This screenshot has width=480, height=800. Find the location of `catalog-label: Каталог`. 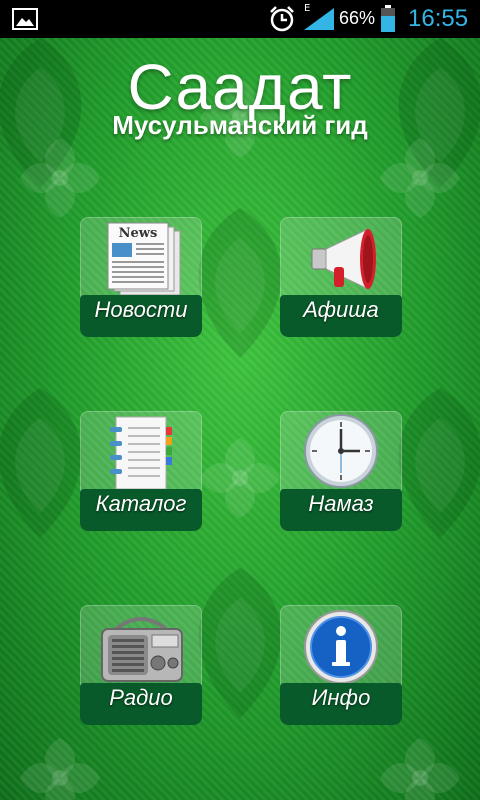

catalog-label: Каталог is located at coordinates (141, 503).